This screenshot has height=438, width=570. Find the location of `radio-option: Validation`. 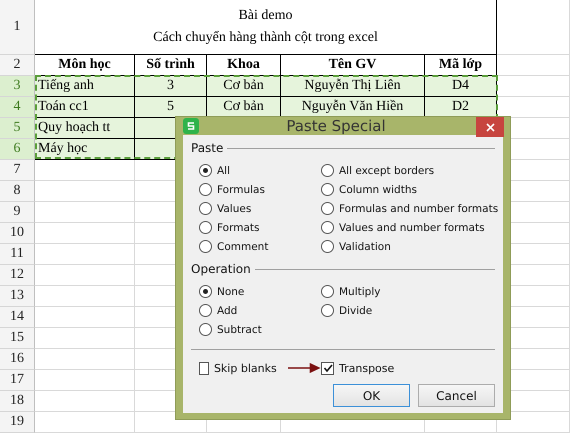

radio-option: Validation is located at coordinates (409, 246).